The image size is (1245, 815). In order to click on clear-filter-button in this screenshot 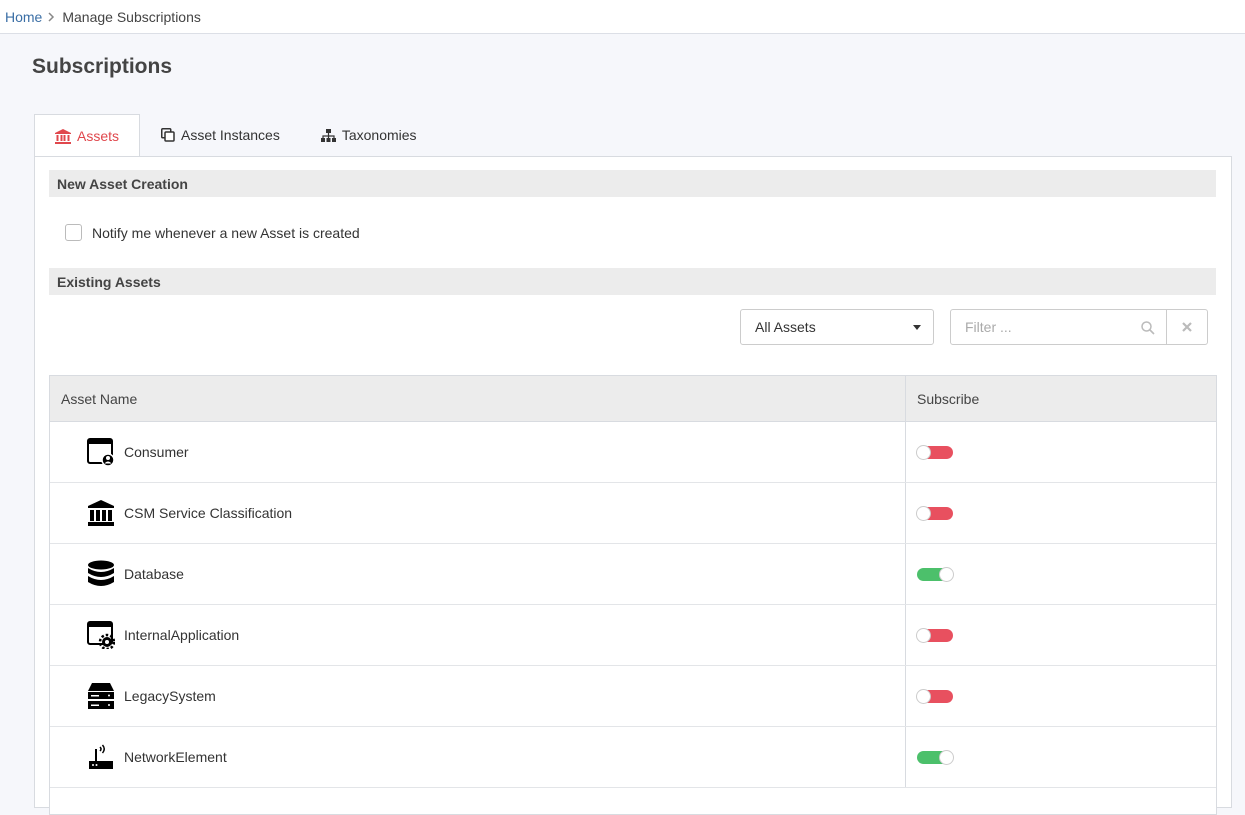, I will do `click(1186, 327)`.